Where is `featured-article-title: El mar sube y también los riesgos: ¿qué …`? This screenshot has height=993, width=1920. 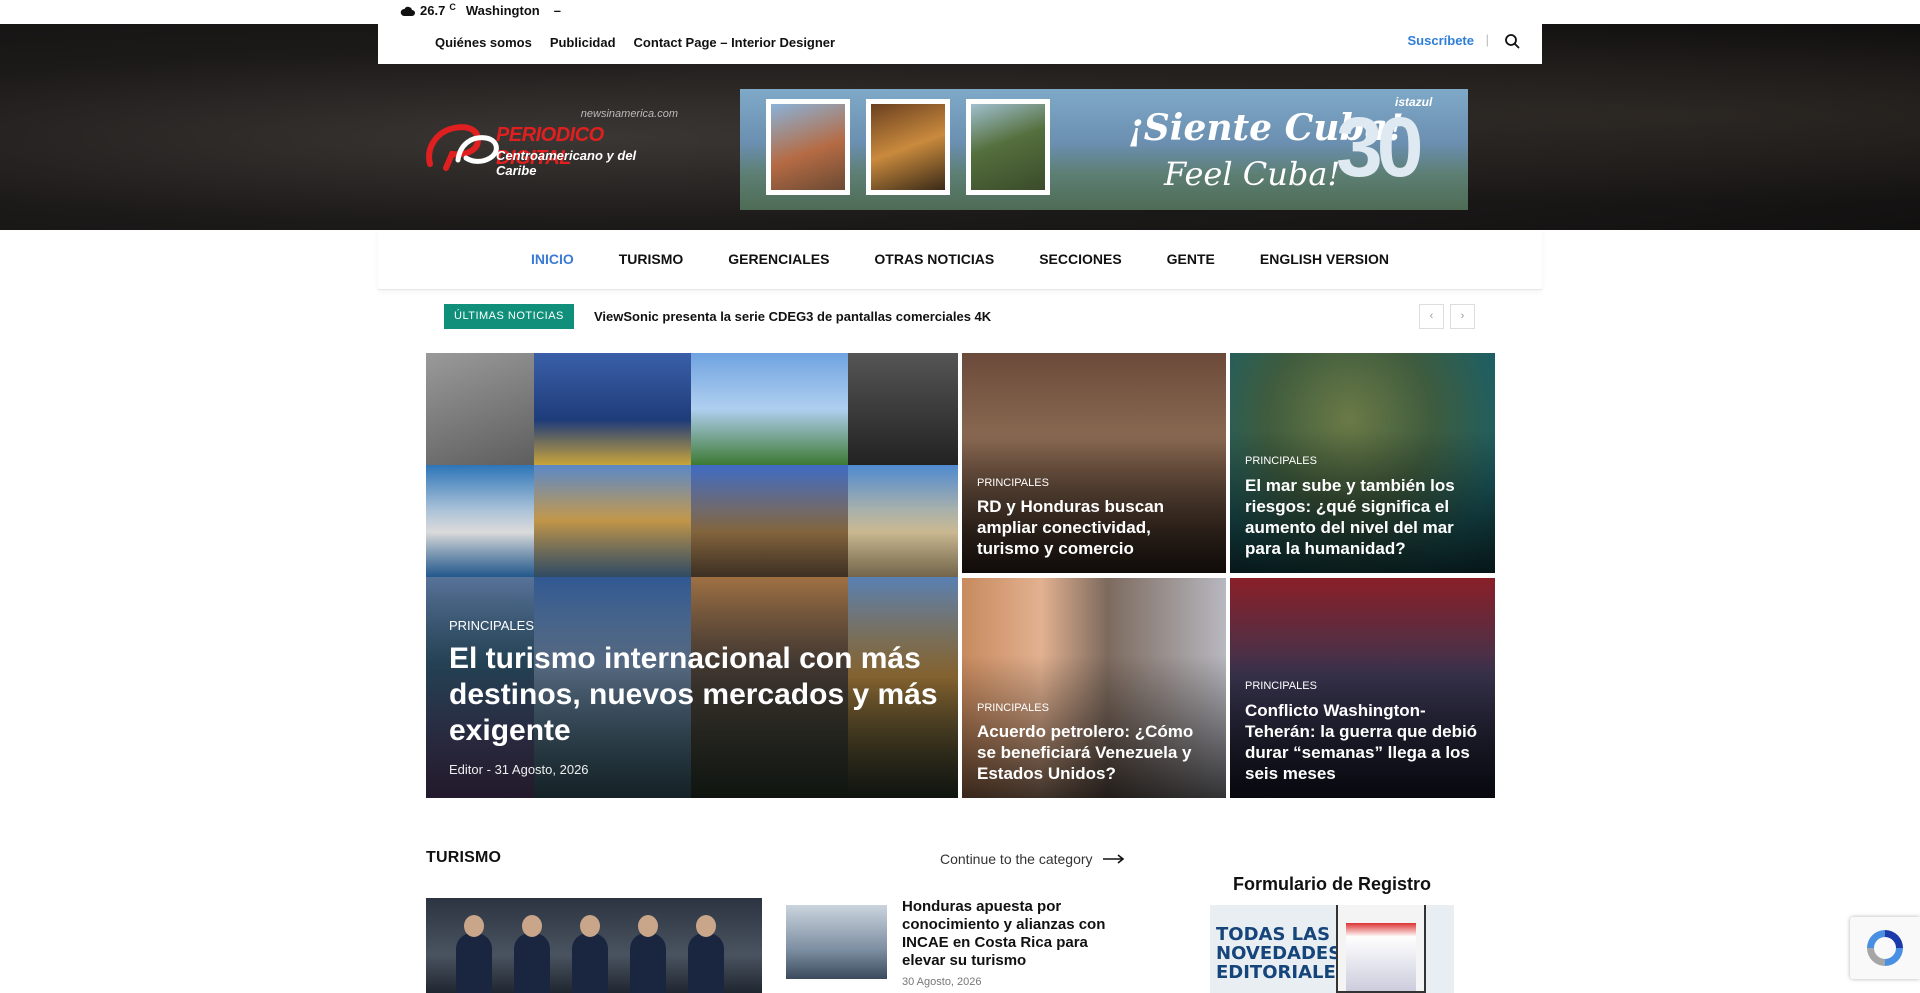 featured-article-title: El mar sube y también los riesgos: ¿qué … is located at coordinates (1364, 517).